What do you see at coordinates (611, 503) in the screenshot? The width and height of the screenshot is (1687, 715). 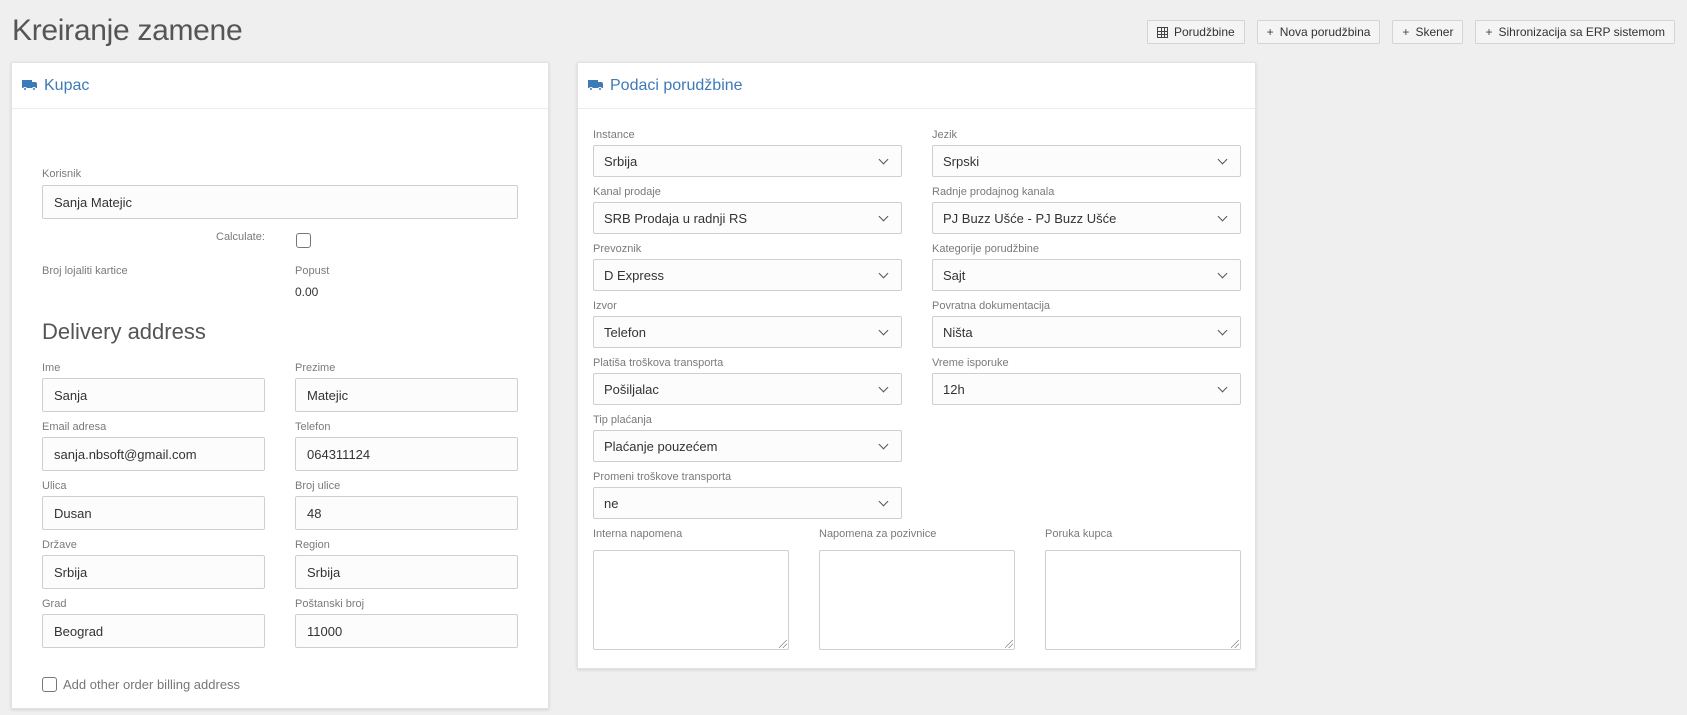 I see `change-transport-value: ne` at bounding box center [611, 503].